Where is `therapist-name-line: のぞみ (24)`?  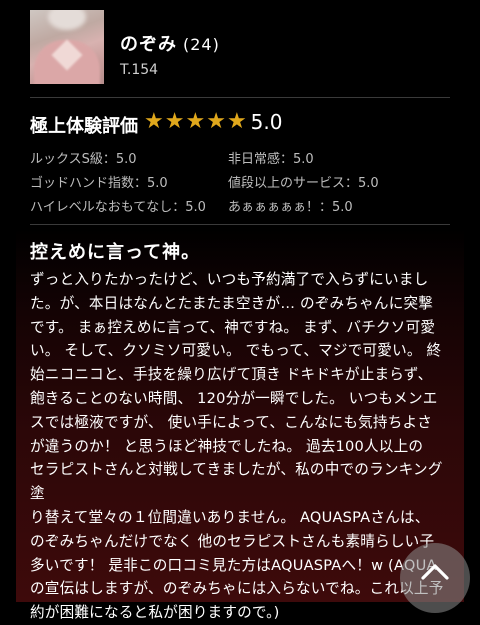
therapist-name-line: のぞみ (24) is located at coordinates (170, 43).